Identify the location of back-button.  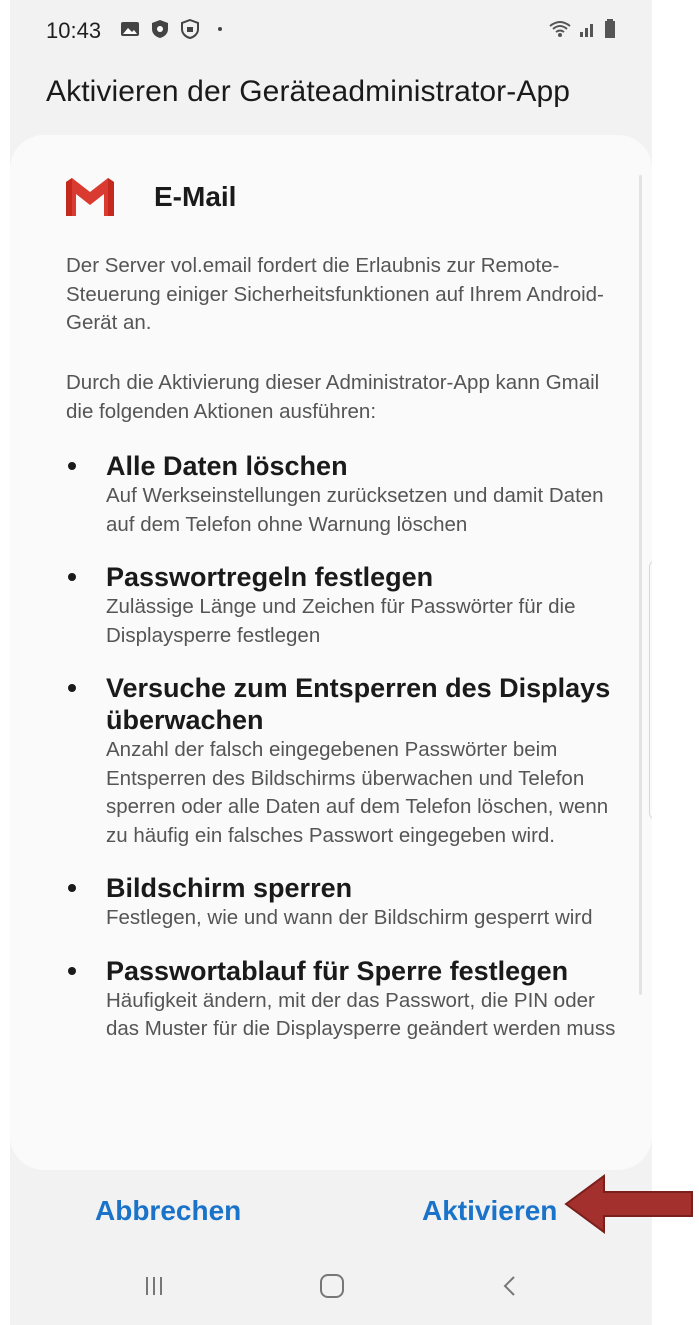
(510, 1286).